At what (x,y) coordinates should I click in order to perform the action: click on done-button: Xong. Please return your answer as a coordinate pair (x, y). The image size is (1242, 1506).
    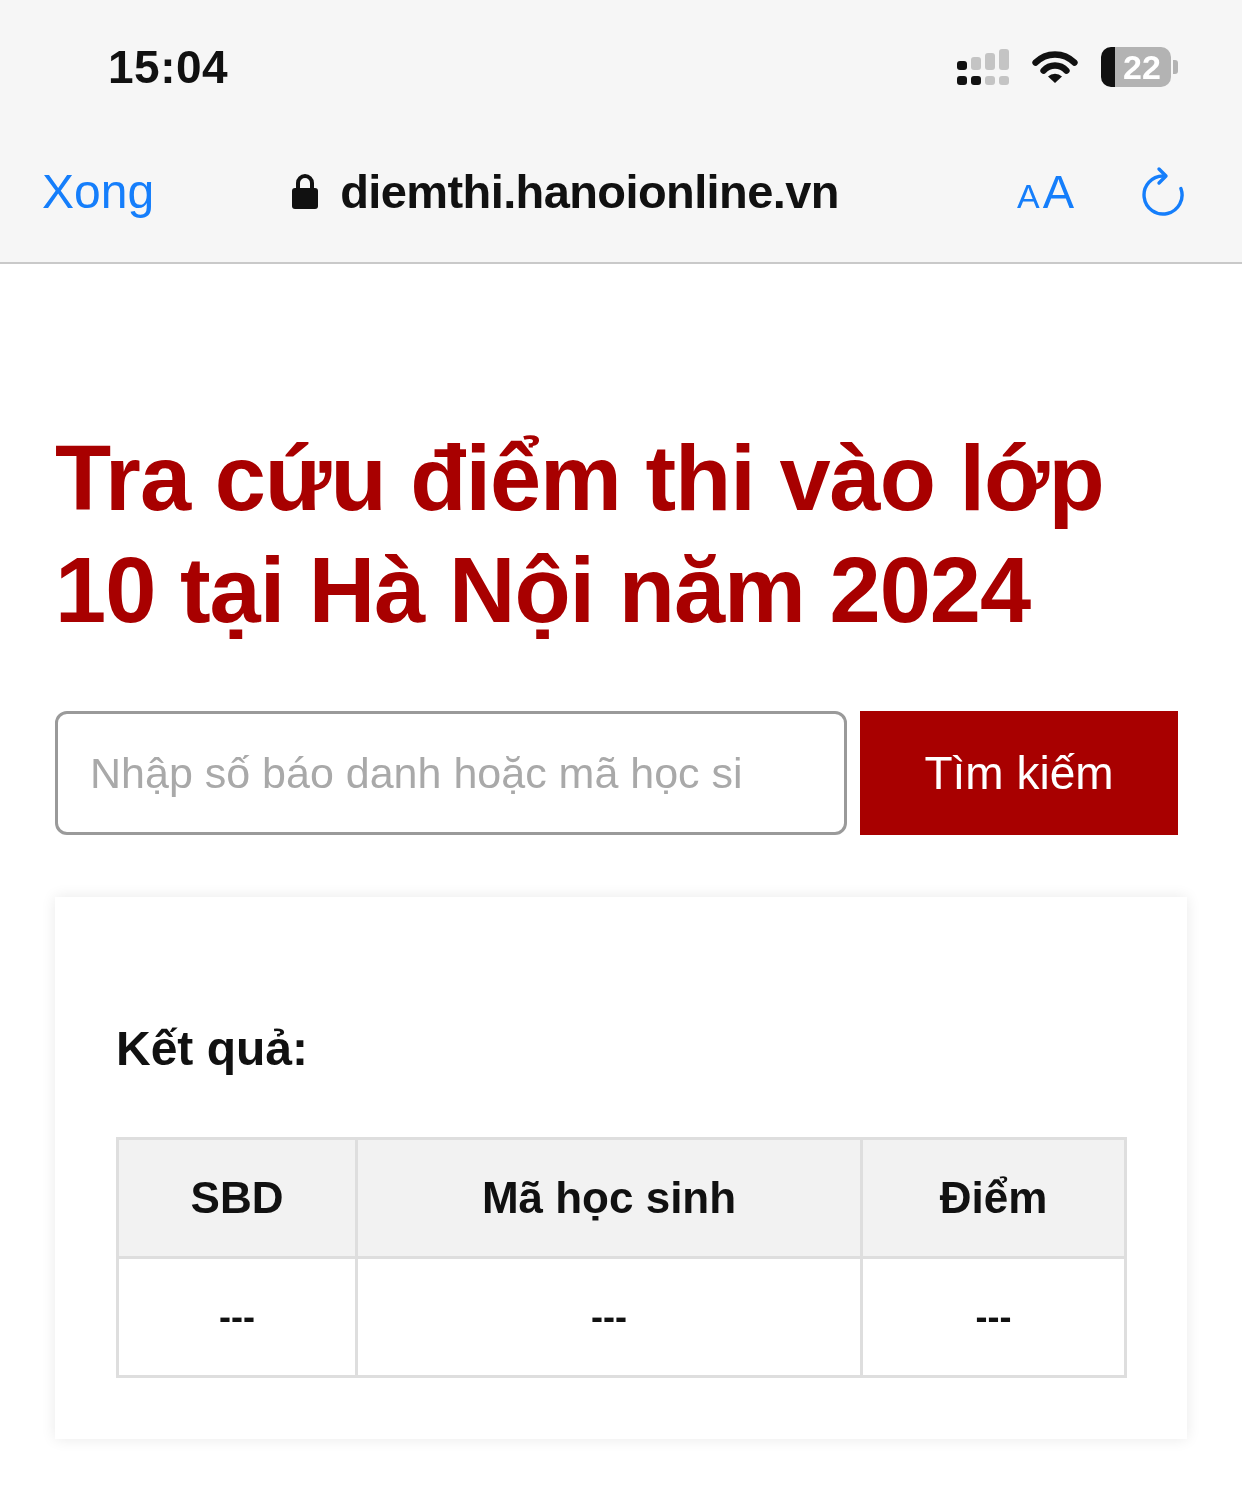
    Looking at the image, I should click on (98, 191).